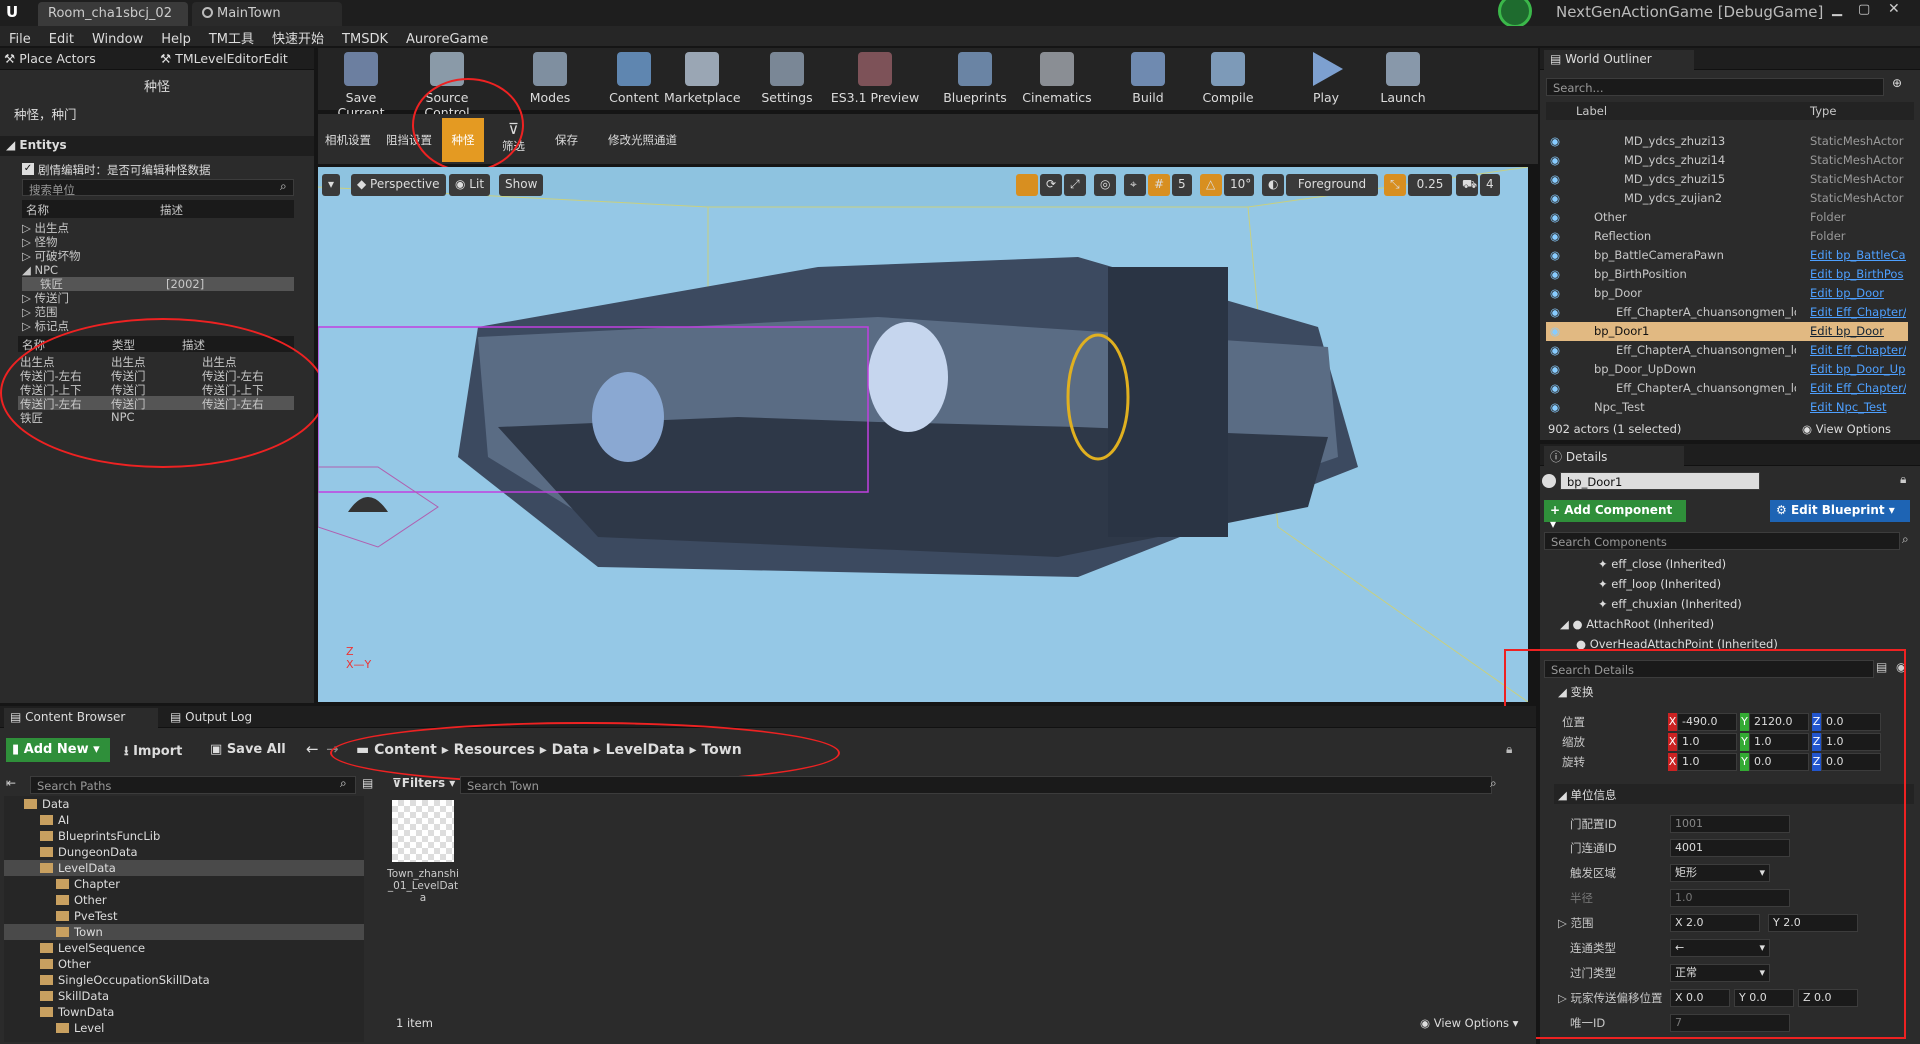  I want to click on camera-speed-icon: ⛟, so click(1467, 185).